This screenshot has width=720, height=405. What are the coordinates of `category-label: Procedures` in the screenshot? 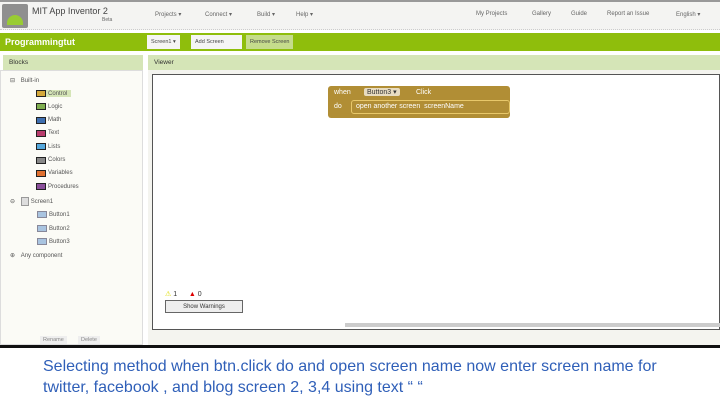 It's located at (63, 186).